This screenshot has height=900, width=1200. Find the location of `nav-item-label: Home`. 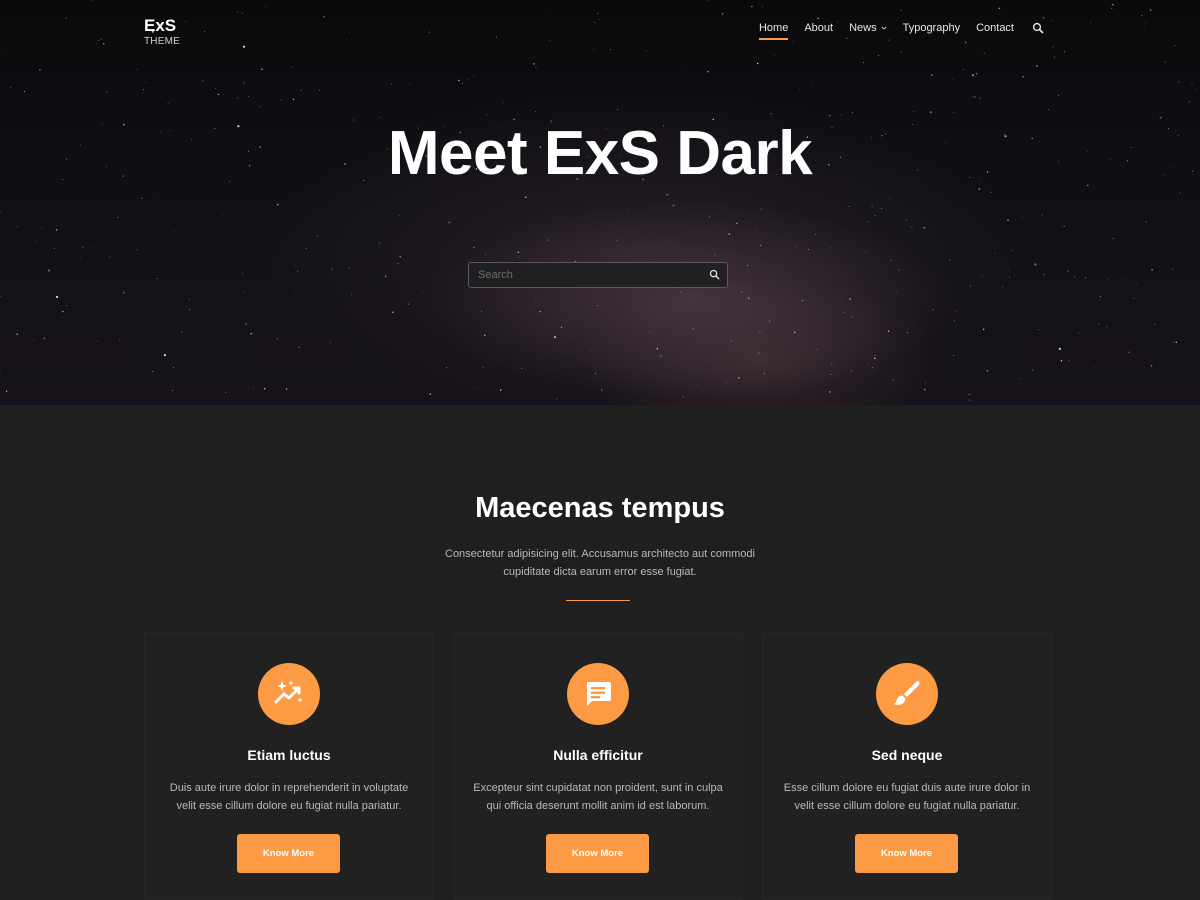

nav-item-label: Home is located at coordinates (773, 28).